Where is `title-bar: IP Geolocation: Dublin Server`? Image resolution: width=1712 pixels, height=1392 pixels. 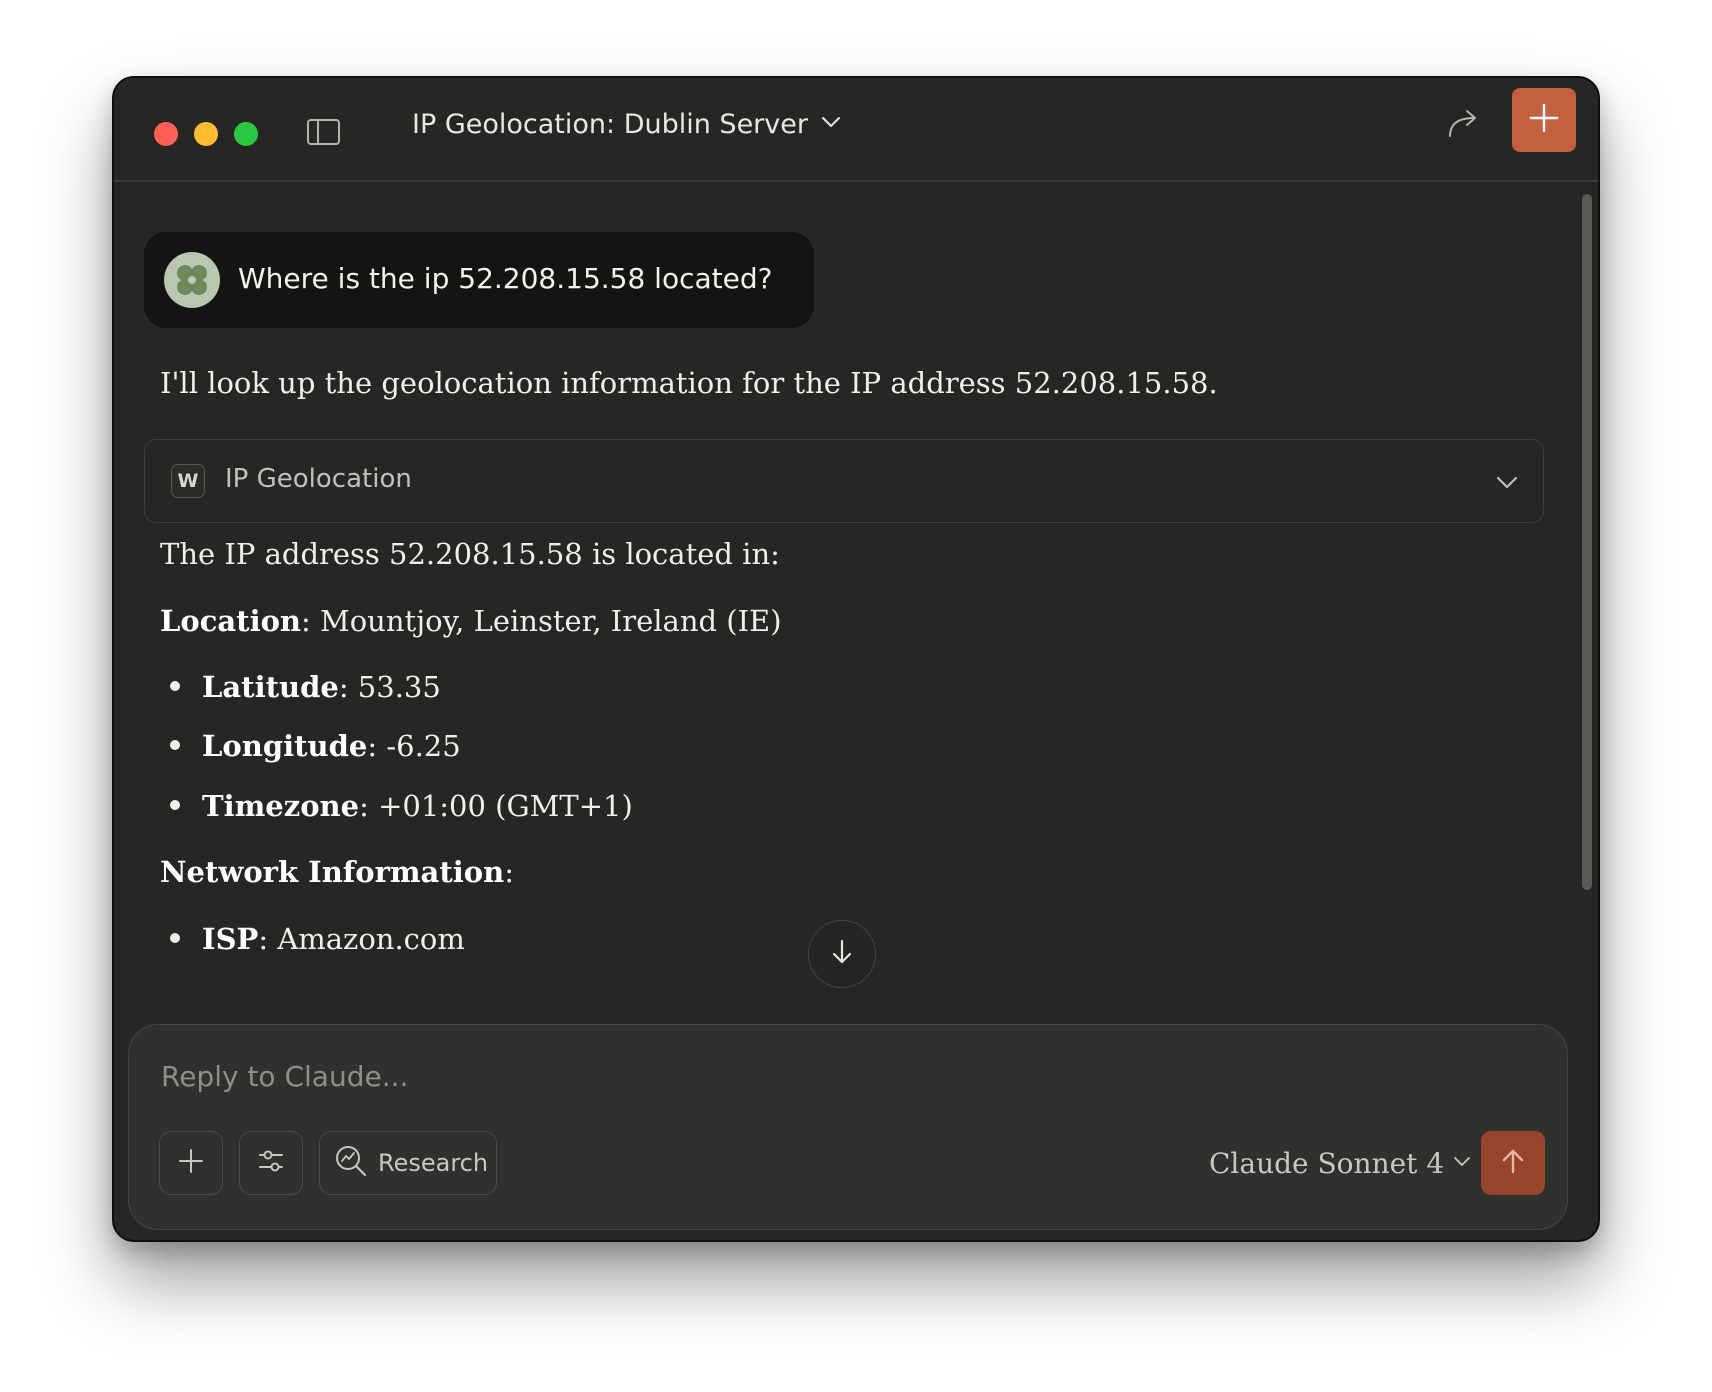
title-bar: IP Geolocation: Dublin Server is located at coordinates (856, 130).